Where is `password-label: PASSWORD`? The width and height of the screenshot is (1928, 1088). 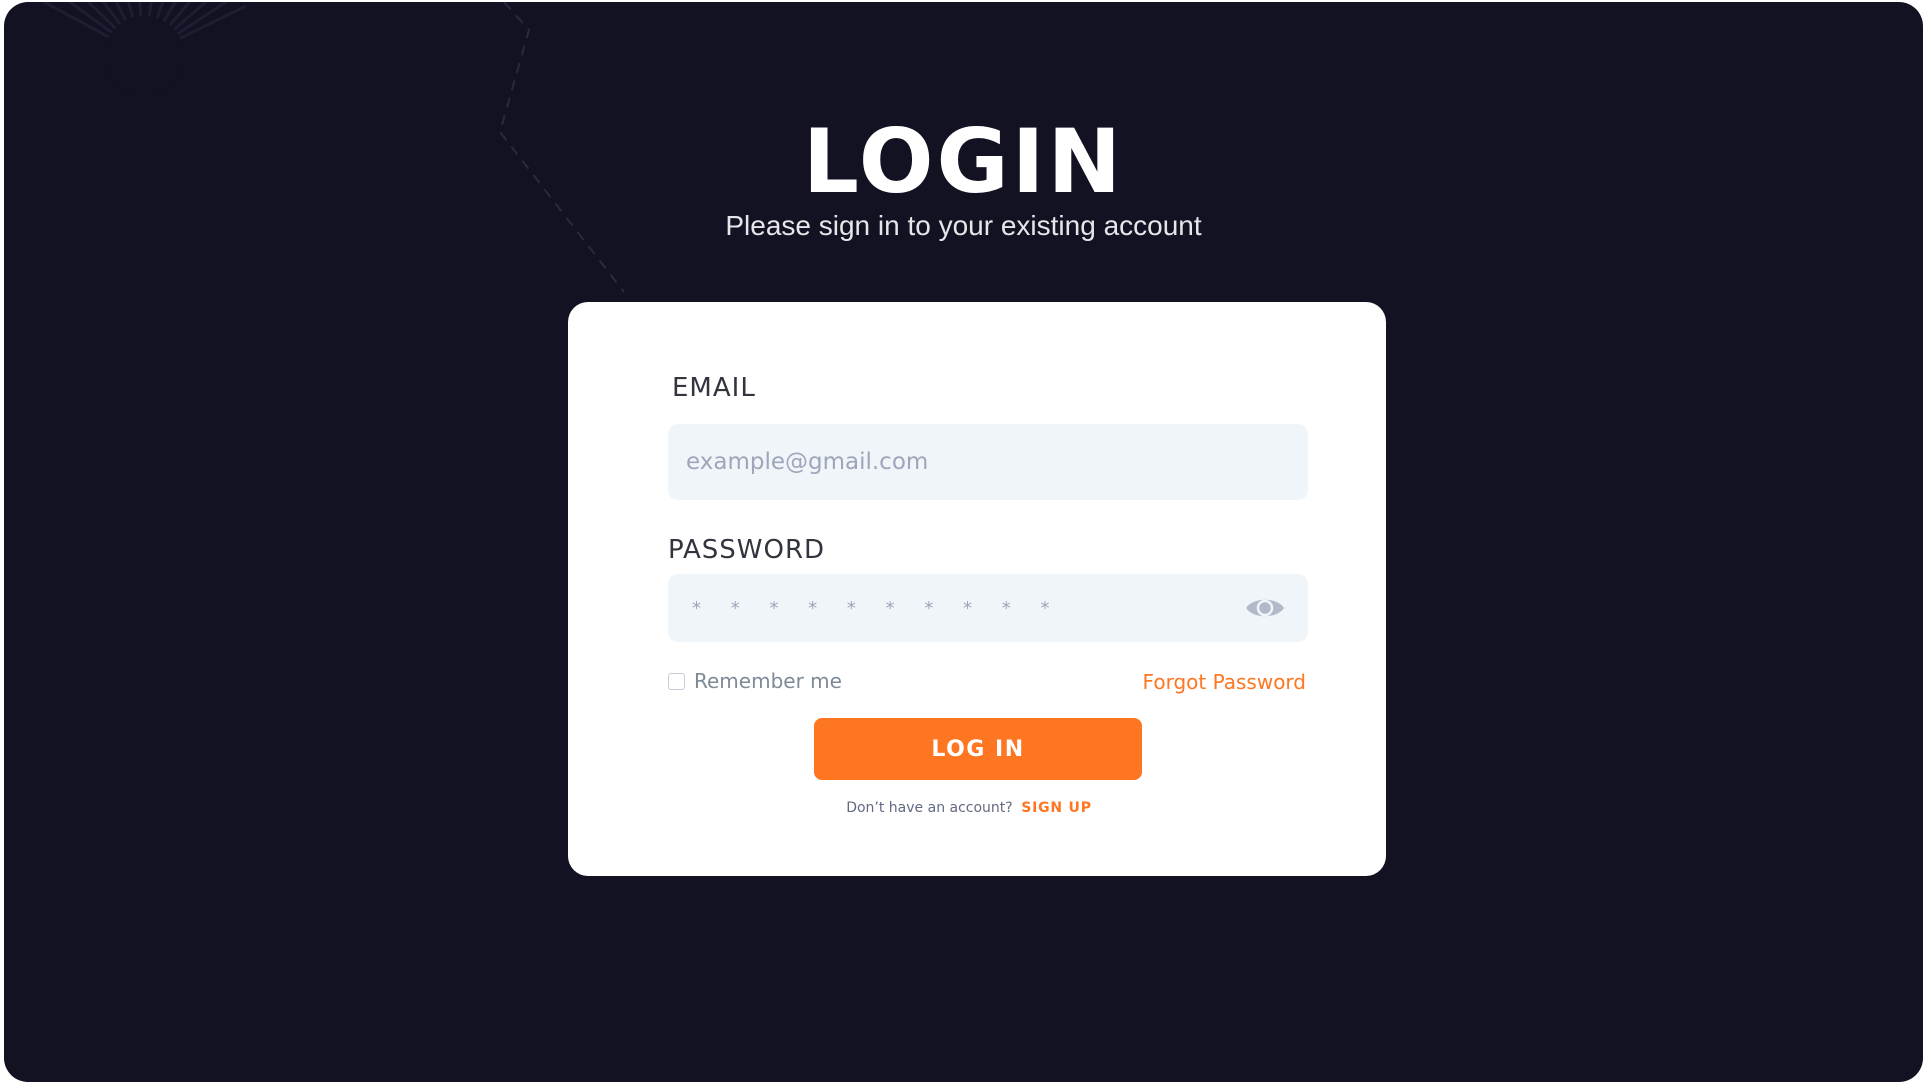
password-label: PASSWORD is located at coordinates (747, 550).